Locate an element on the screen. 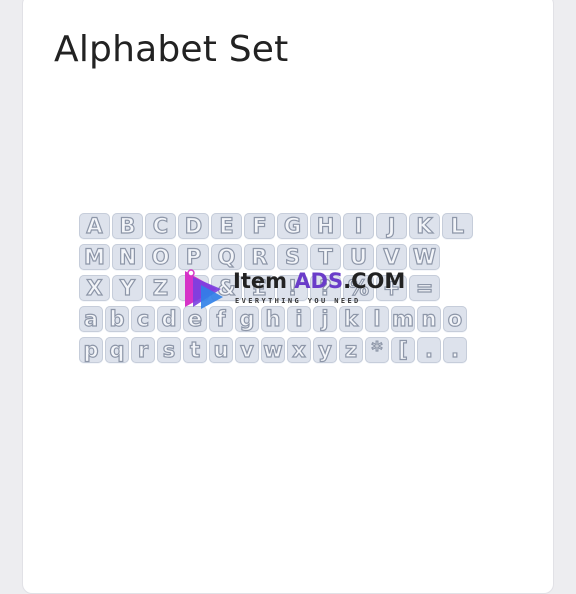 The height and width of the screenshot is (594, 576). letter-key: w is located at coordinates (273, 350).